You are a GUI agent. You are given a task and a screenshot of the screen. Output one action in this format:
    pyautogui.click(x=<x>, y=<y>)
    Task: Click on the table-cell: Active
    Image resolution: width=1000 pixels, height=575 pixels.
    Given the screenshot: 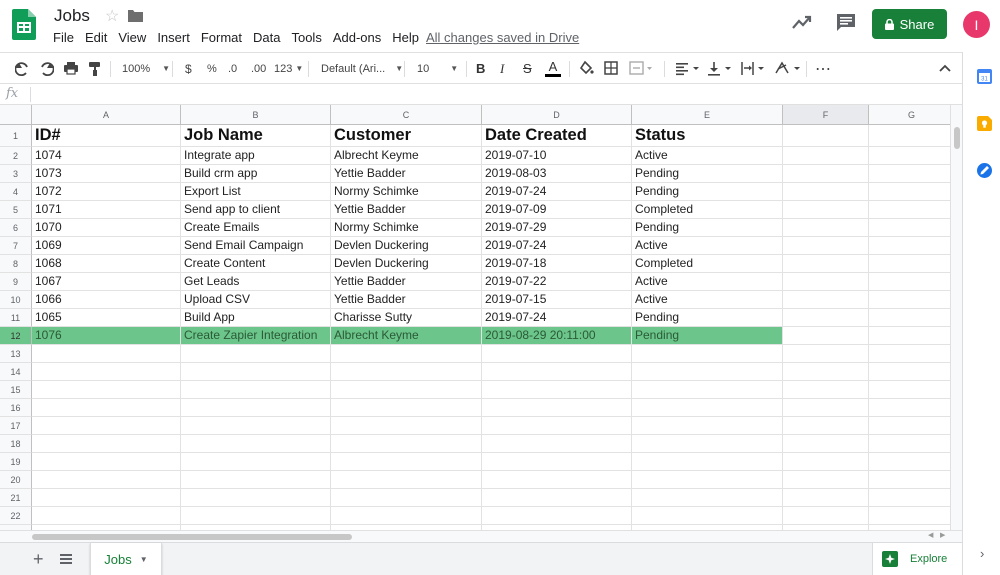 What is the action you would take?
    pyautogui.click(x=707, y=246)
    